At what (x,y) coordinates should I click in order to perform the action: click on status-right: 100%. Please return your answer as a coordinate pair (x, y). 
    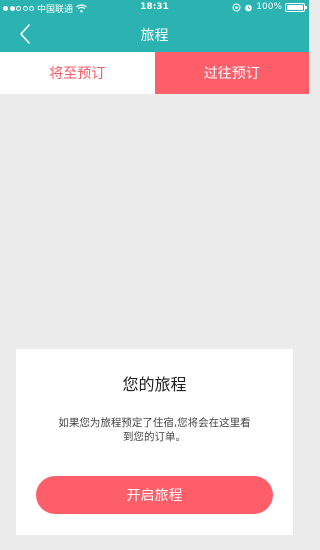
    Looking at the image, I should click on (269, 7).